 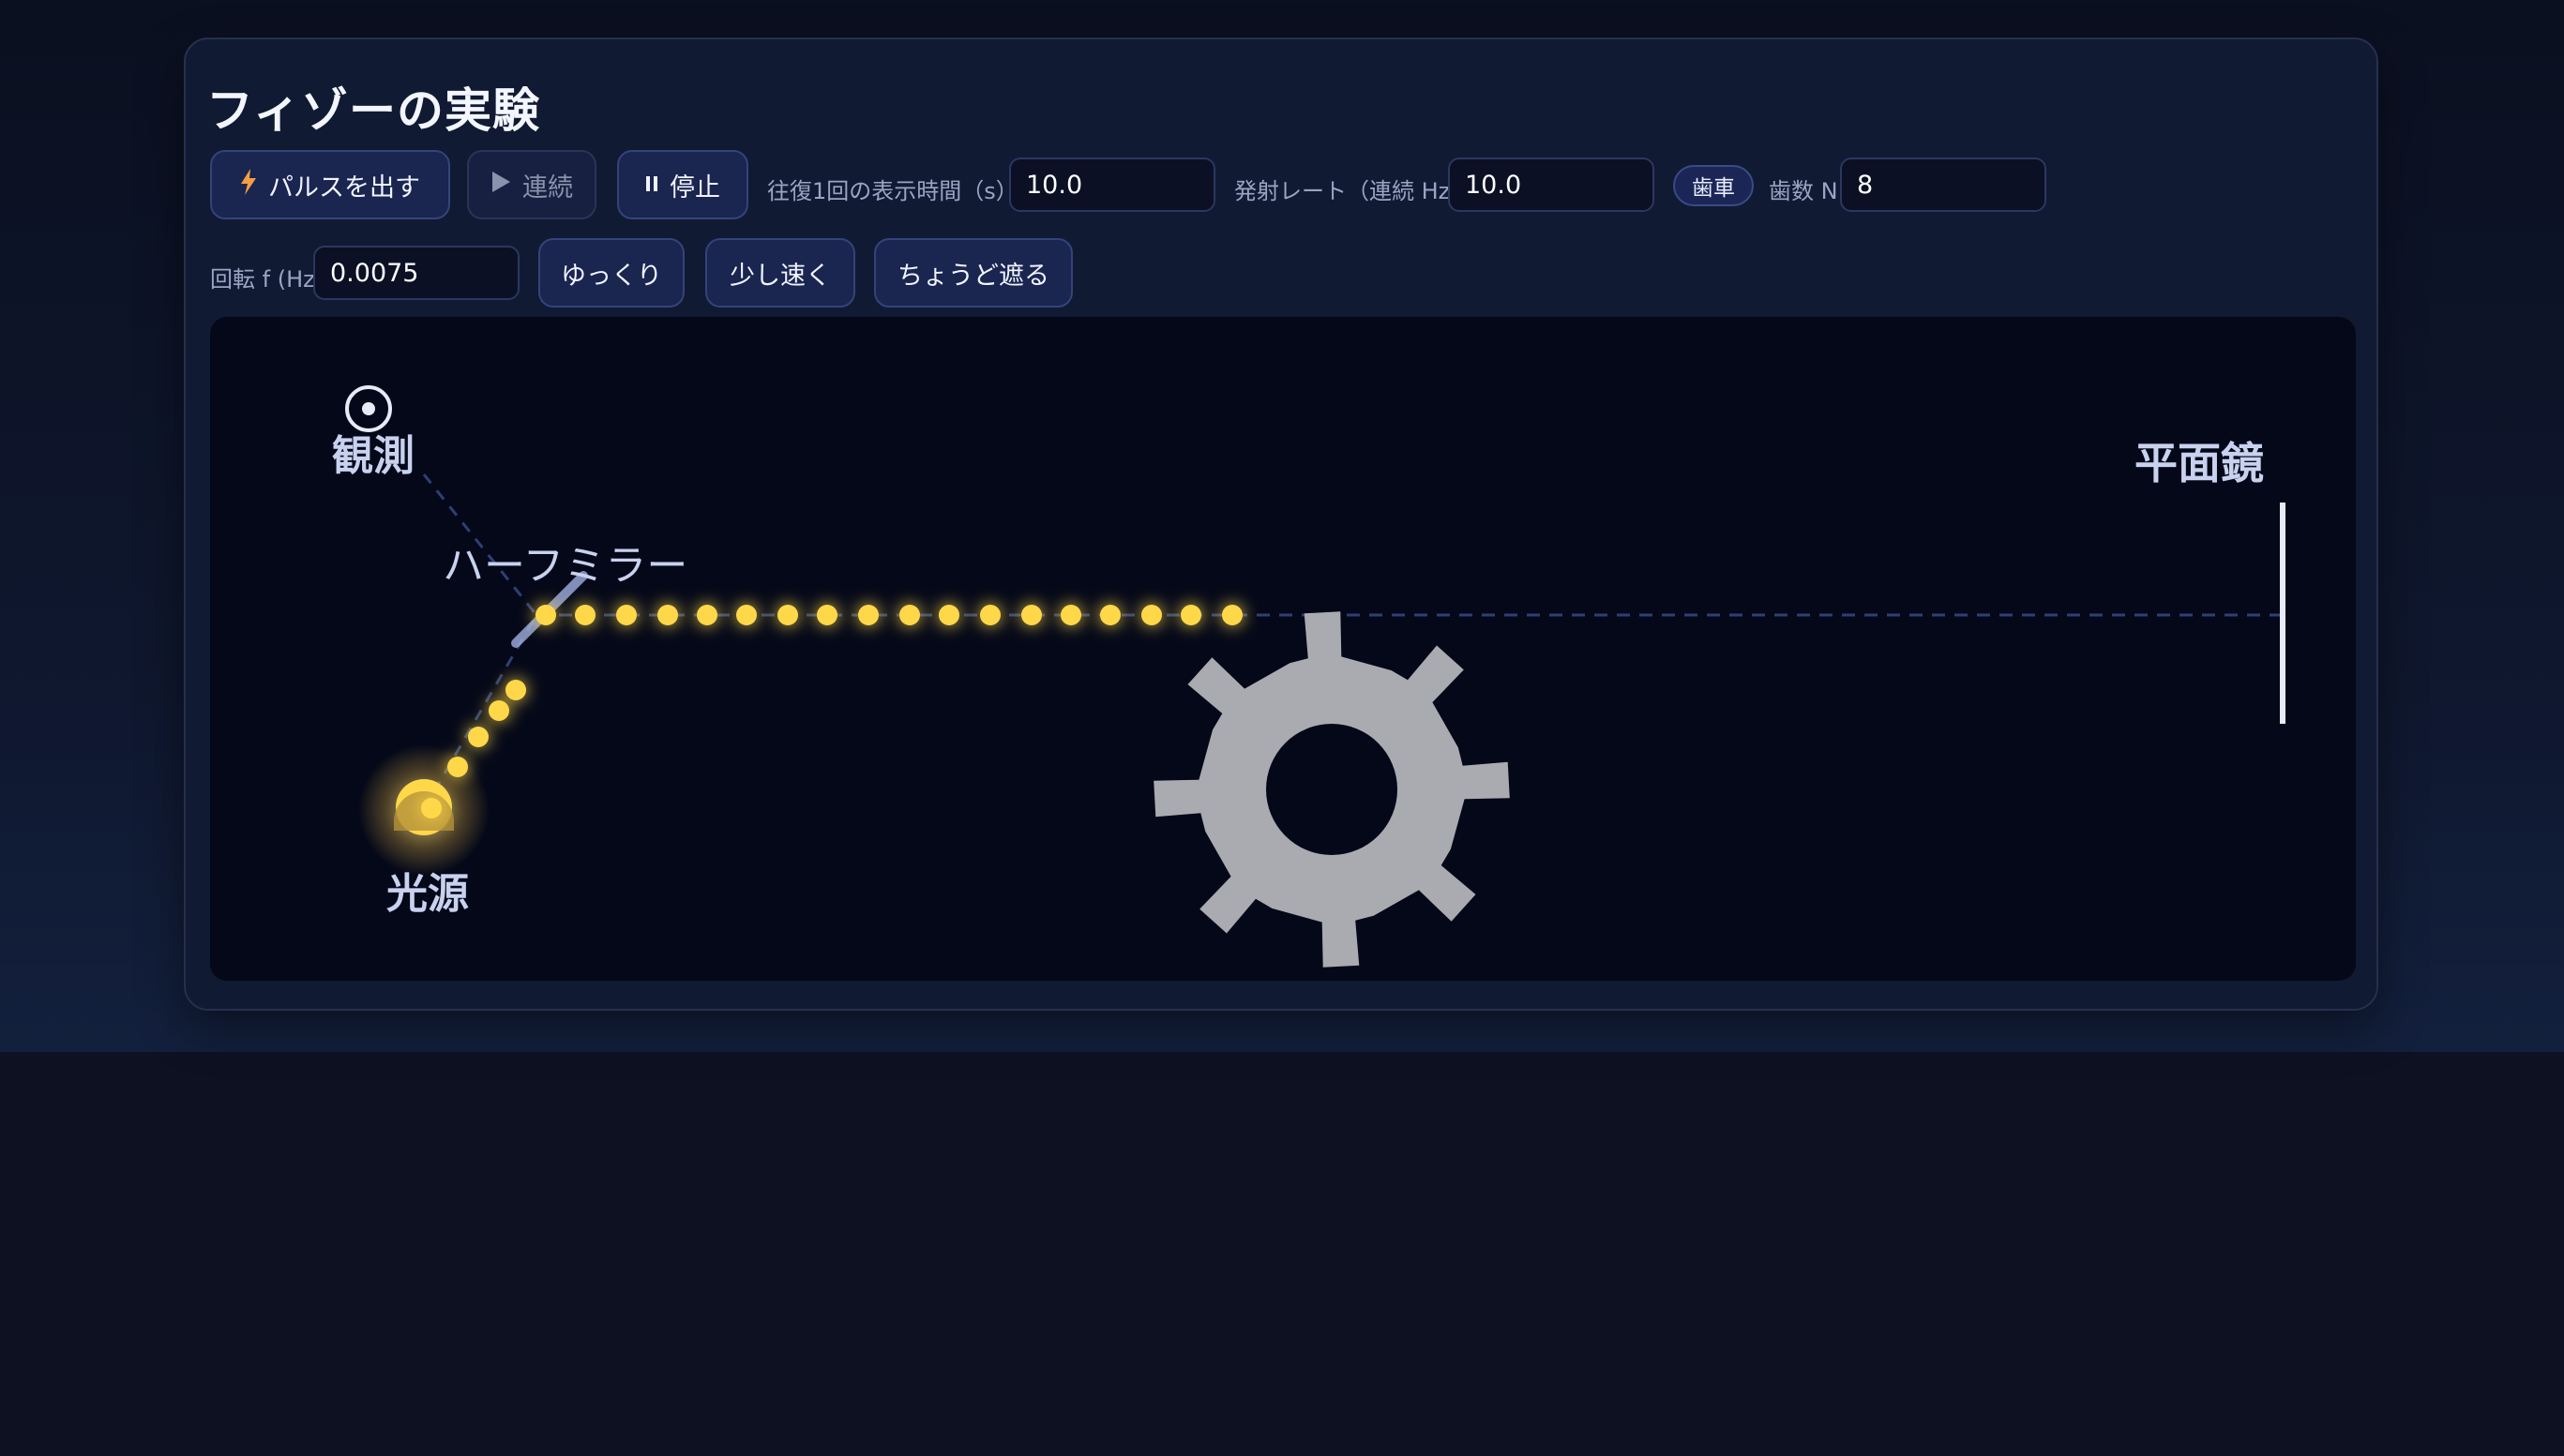 What do you see at coordinates (368, 408) in the screenshot?
I see `eye-target-icon` at bounding box center [368, 408].